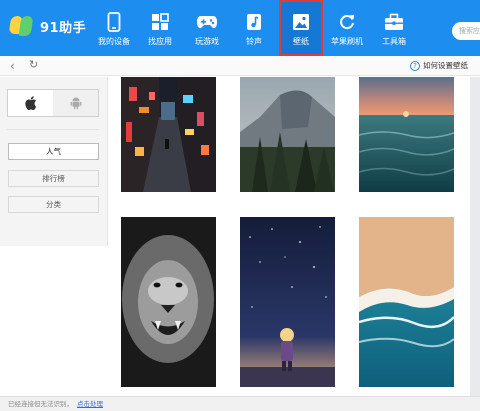  I want to click on nav-label: 铃声, so click(254, 41).